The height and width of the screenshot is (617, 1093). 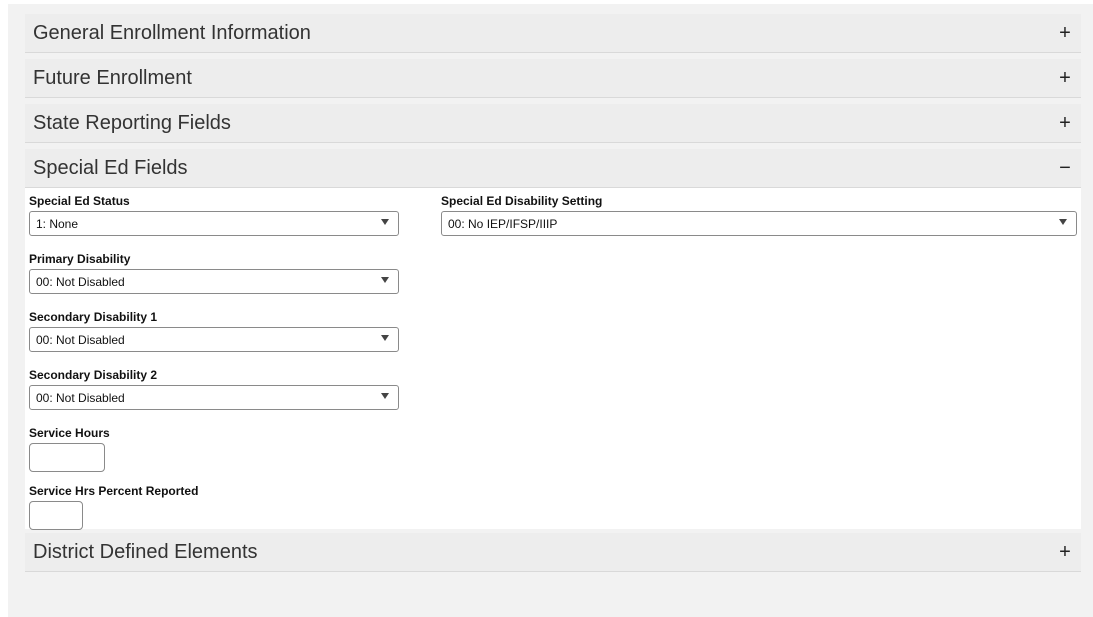 I want to click on panel-header-state-reporting: State Reporting Fields +, so click(x=553, y=123).